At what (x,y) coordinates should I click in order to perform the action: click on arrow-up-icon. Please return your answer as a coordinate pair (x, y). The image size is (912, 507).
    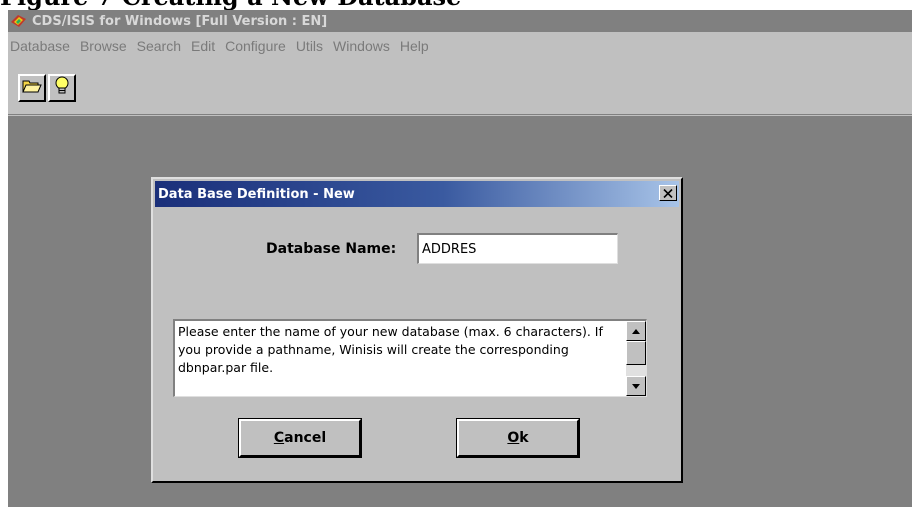
    Looking at the image, I should click on (636, 331).